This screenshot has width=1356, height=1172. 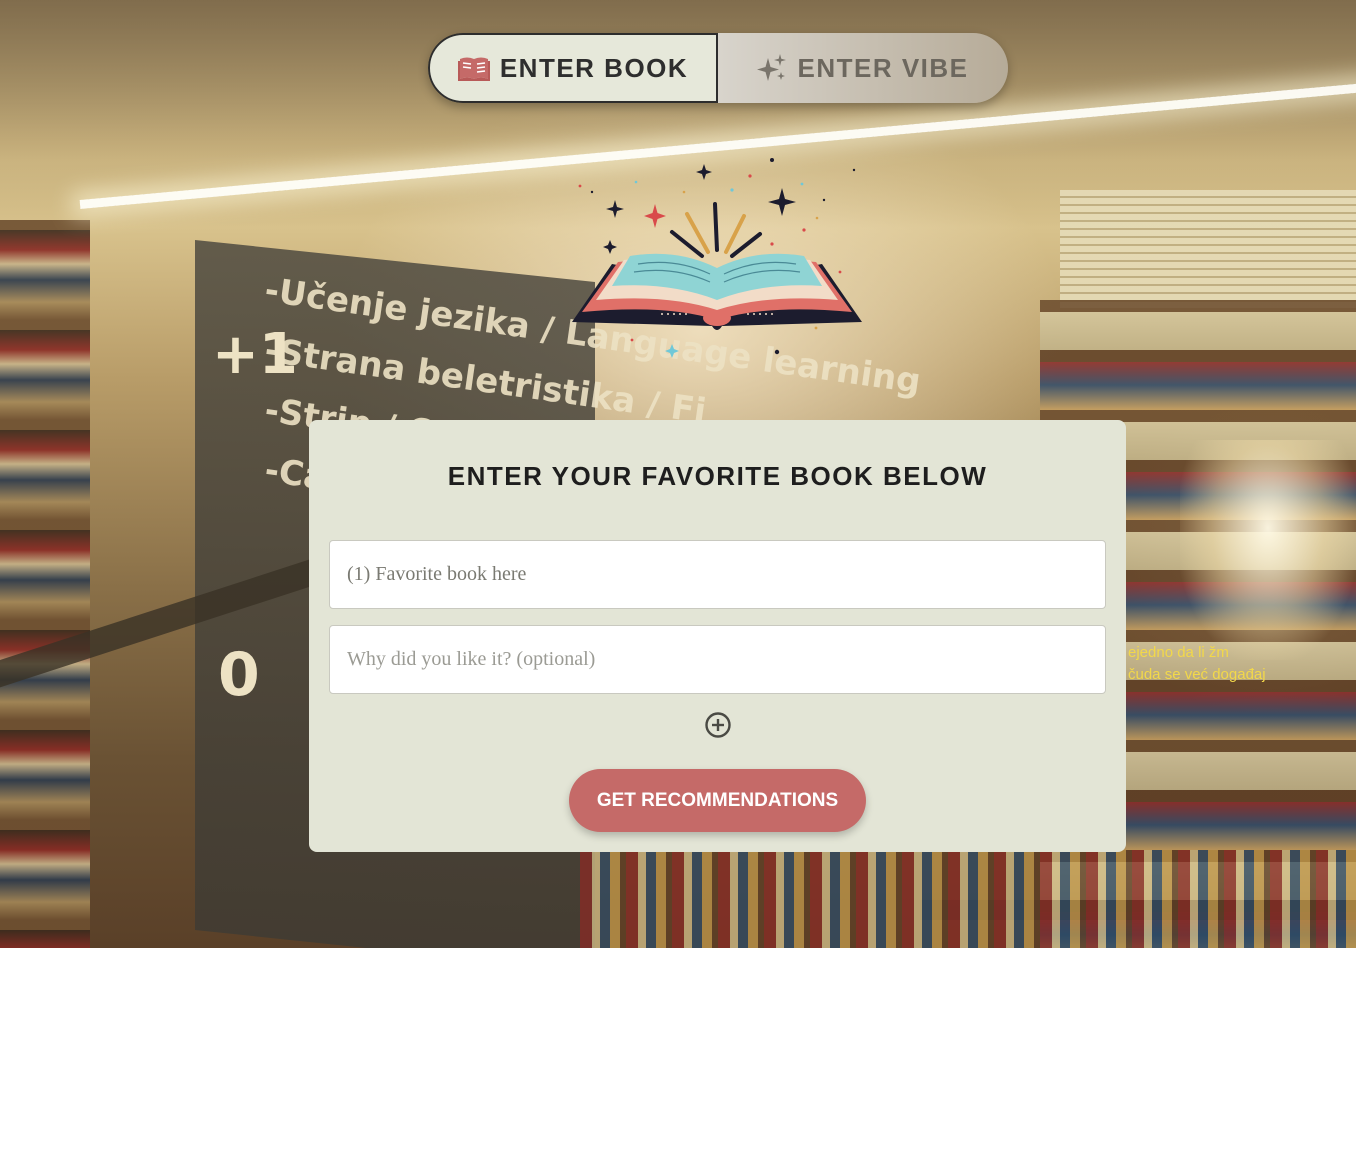 I want to click on sparkles-icon, so click(x=772, y=67).